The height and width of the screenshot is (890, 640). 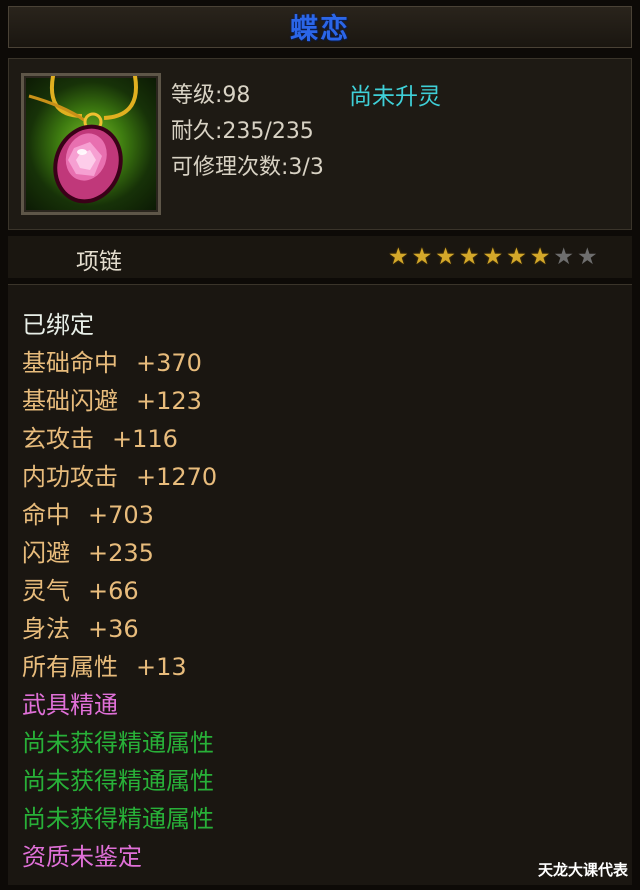 What do you see at coordinates (70, 705) in the screenshot?
I see `mastery-title: 武具精通` at bounding box center [70, 705].